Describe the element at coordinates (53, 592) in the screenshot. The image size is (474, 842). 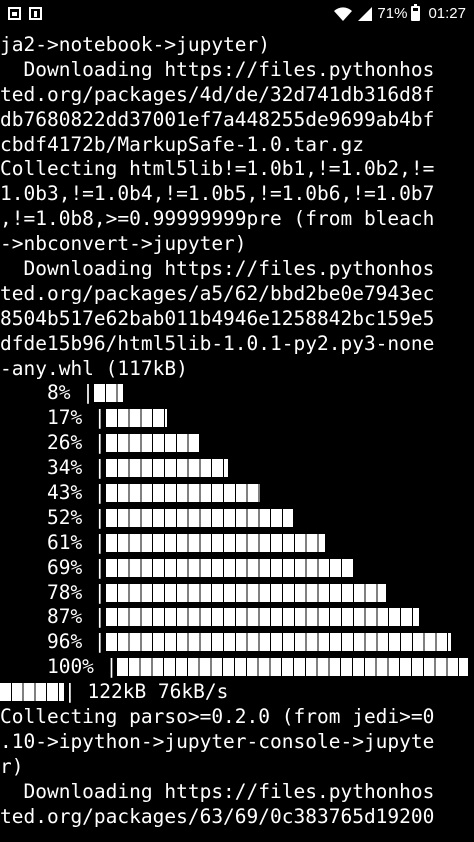
I see `progress-label: 78% |` at that location.